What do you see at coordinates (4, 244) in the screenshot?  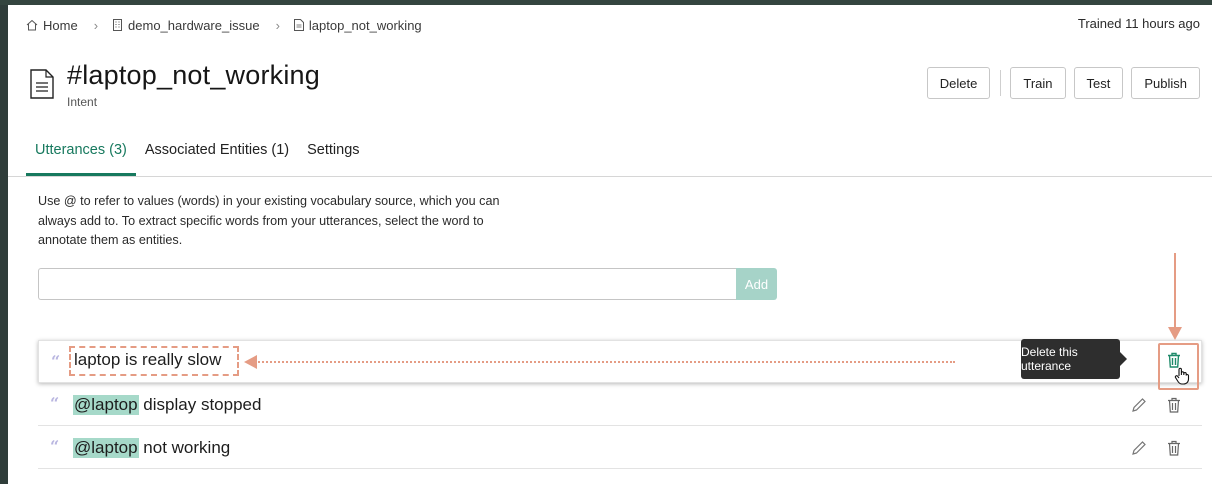 I see `left-panel-edge` at bounding box center [4, 244].